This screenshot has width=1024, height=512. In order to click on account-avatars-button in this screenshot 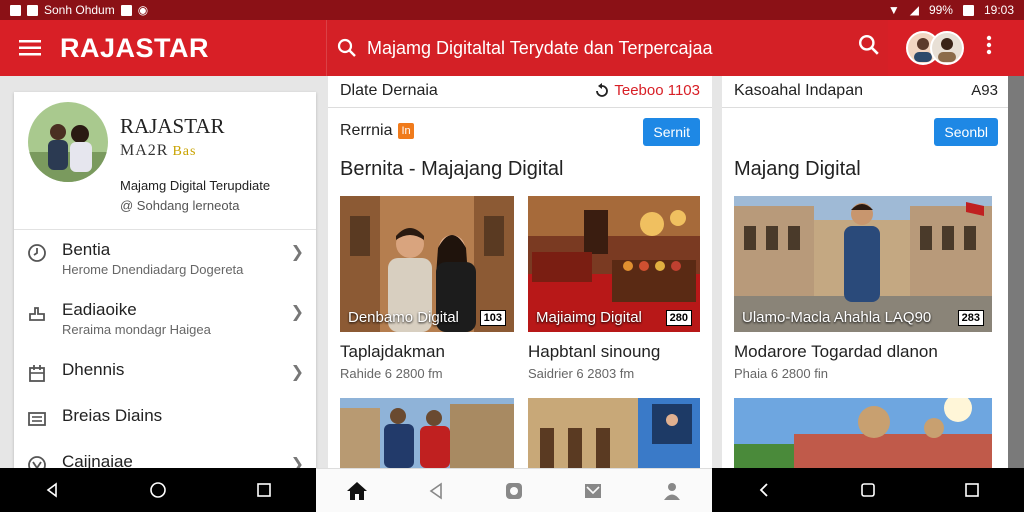, I will do `click(935, 48)`.